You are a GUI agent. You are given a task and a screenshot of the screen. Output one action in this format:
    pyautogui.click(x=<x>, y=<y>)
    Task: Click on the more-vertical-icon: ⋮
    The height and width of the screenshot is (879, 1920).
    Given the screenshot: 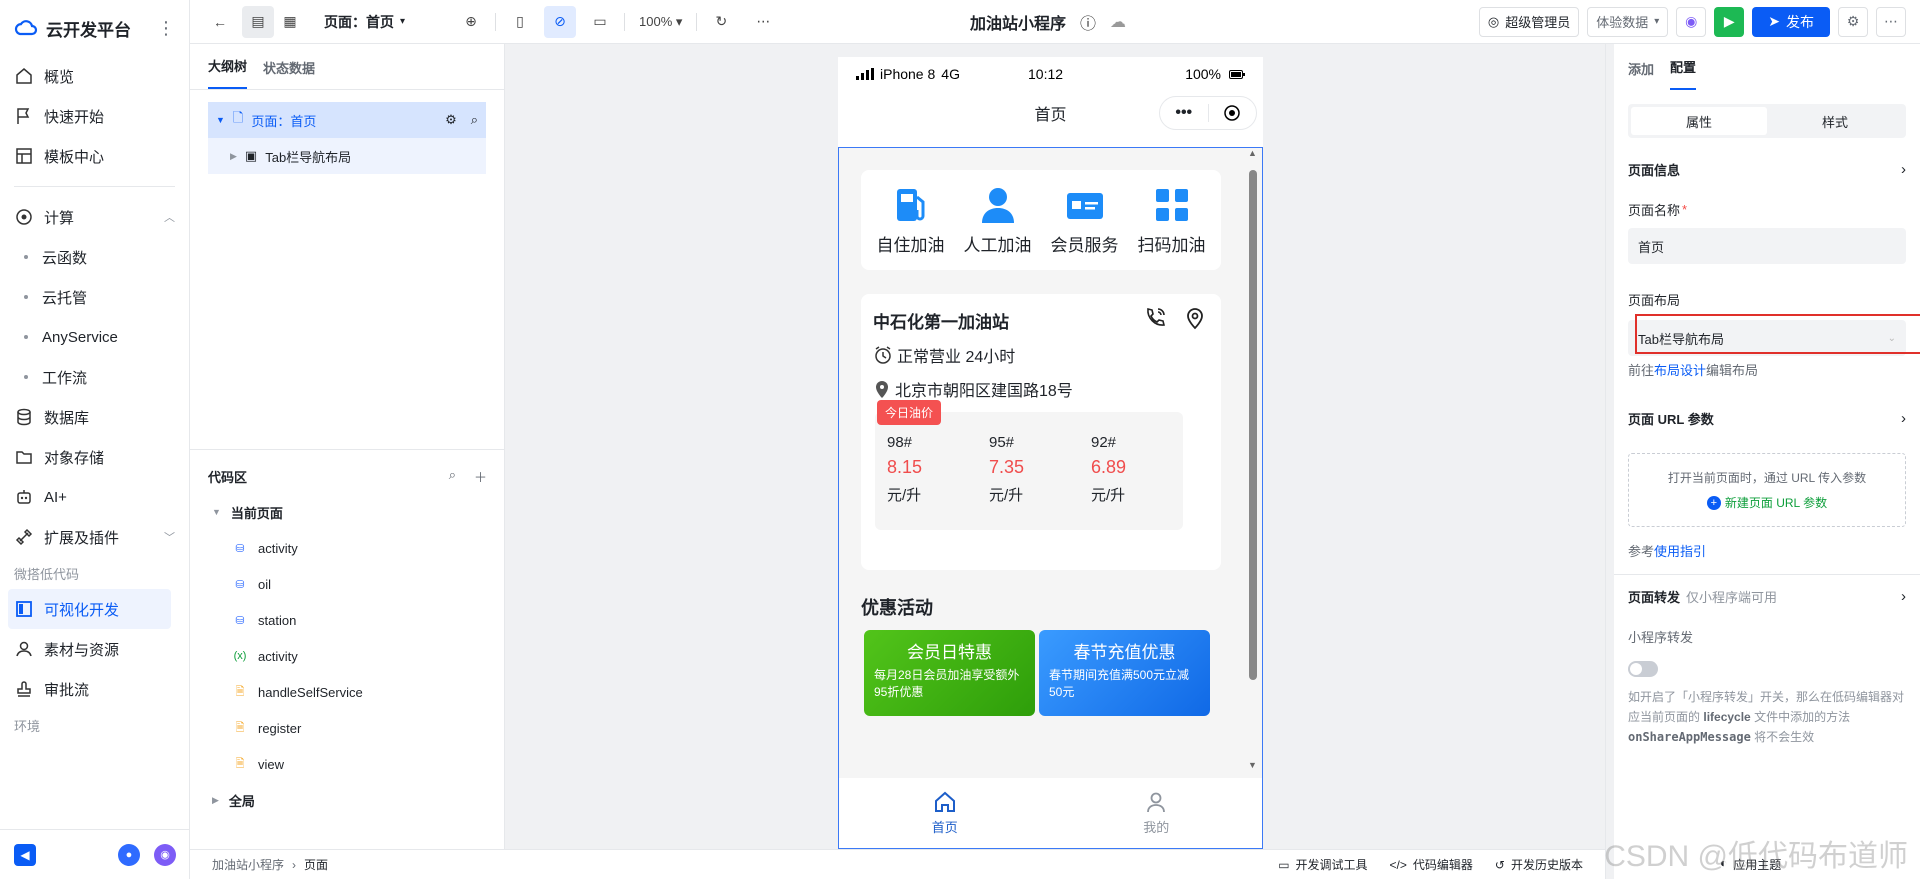 What is the action you would take?
    pyautogui.click(x=166, y=28)
    